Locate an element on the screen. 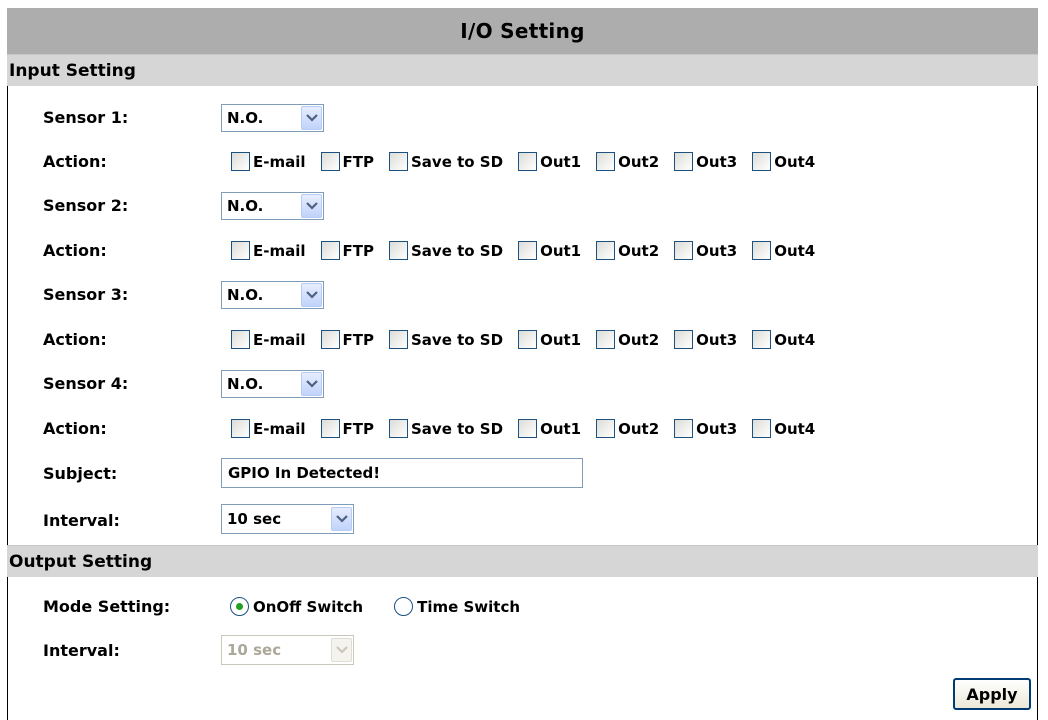  page-title-bar: I/O Setting is located at coordinates (522, 31).